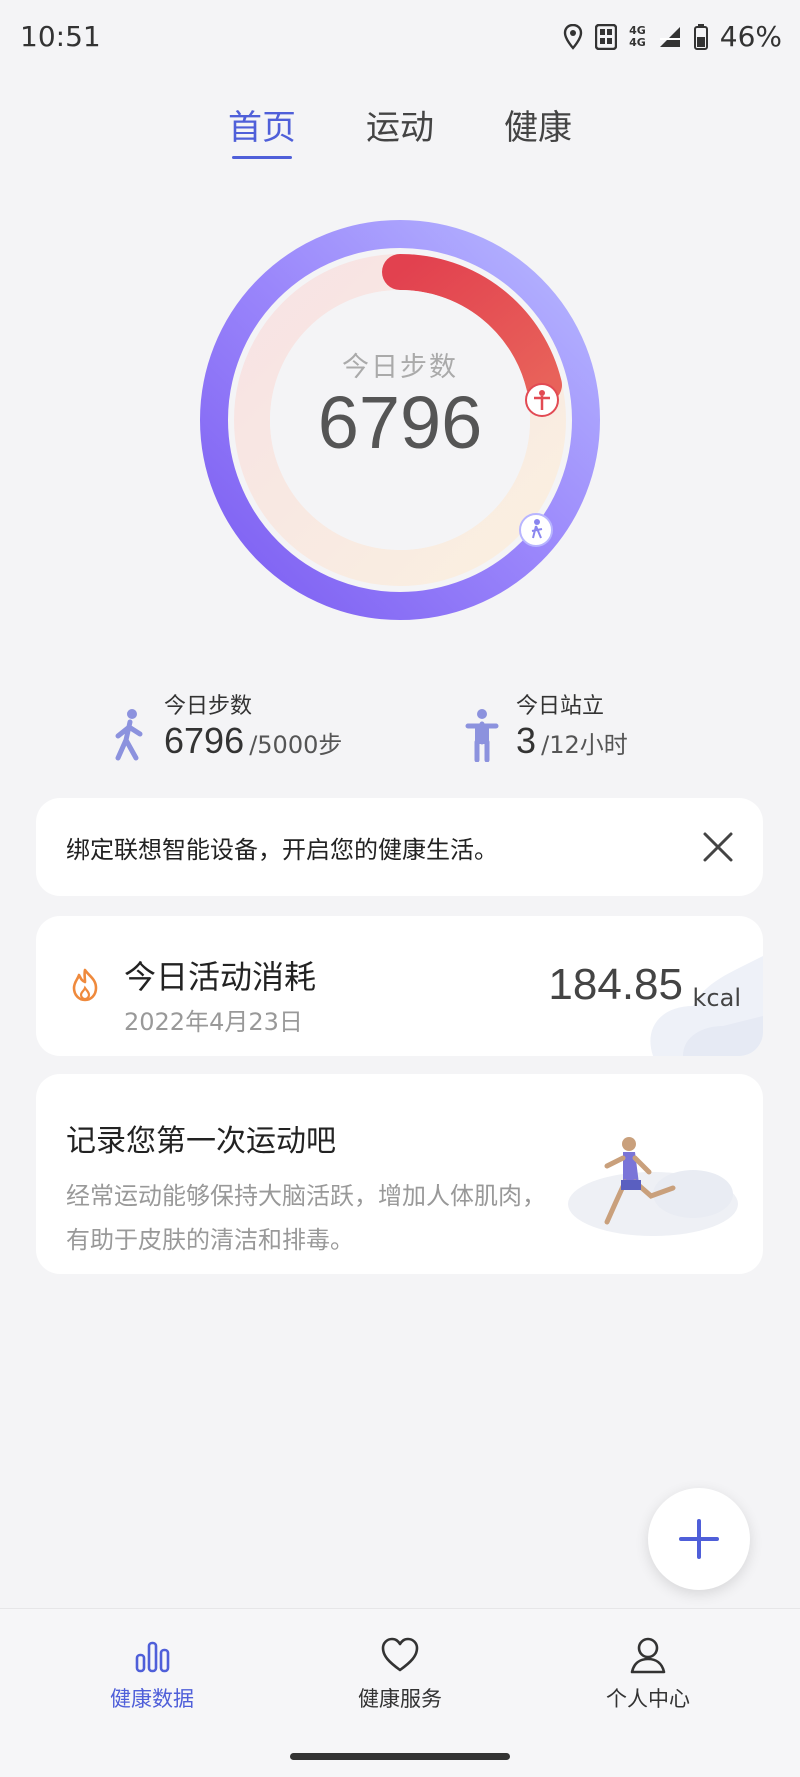 Image resolution: width=800 pixels, height=1777 pixels. Describe the element at coordinates (750, 36) in the screenshot. I see `battery-level: 46%` at that location.